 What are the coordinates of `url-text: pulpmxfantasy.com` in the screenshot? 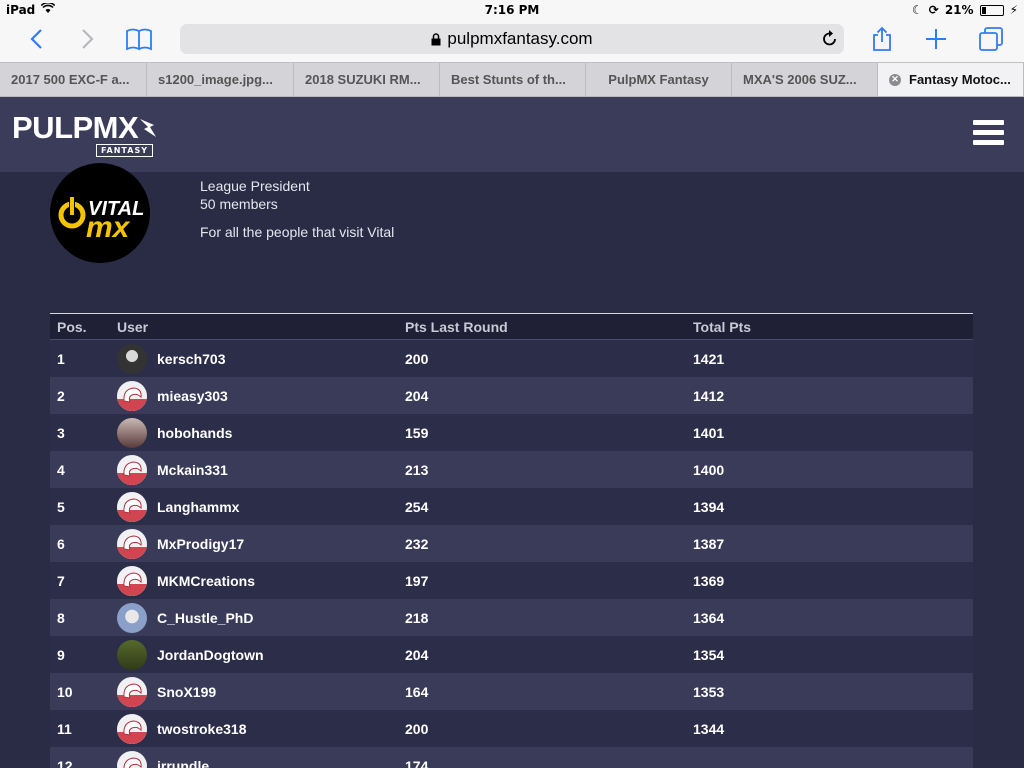 It's located at (520, 38).